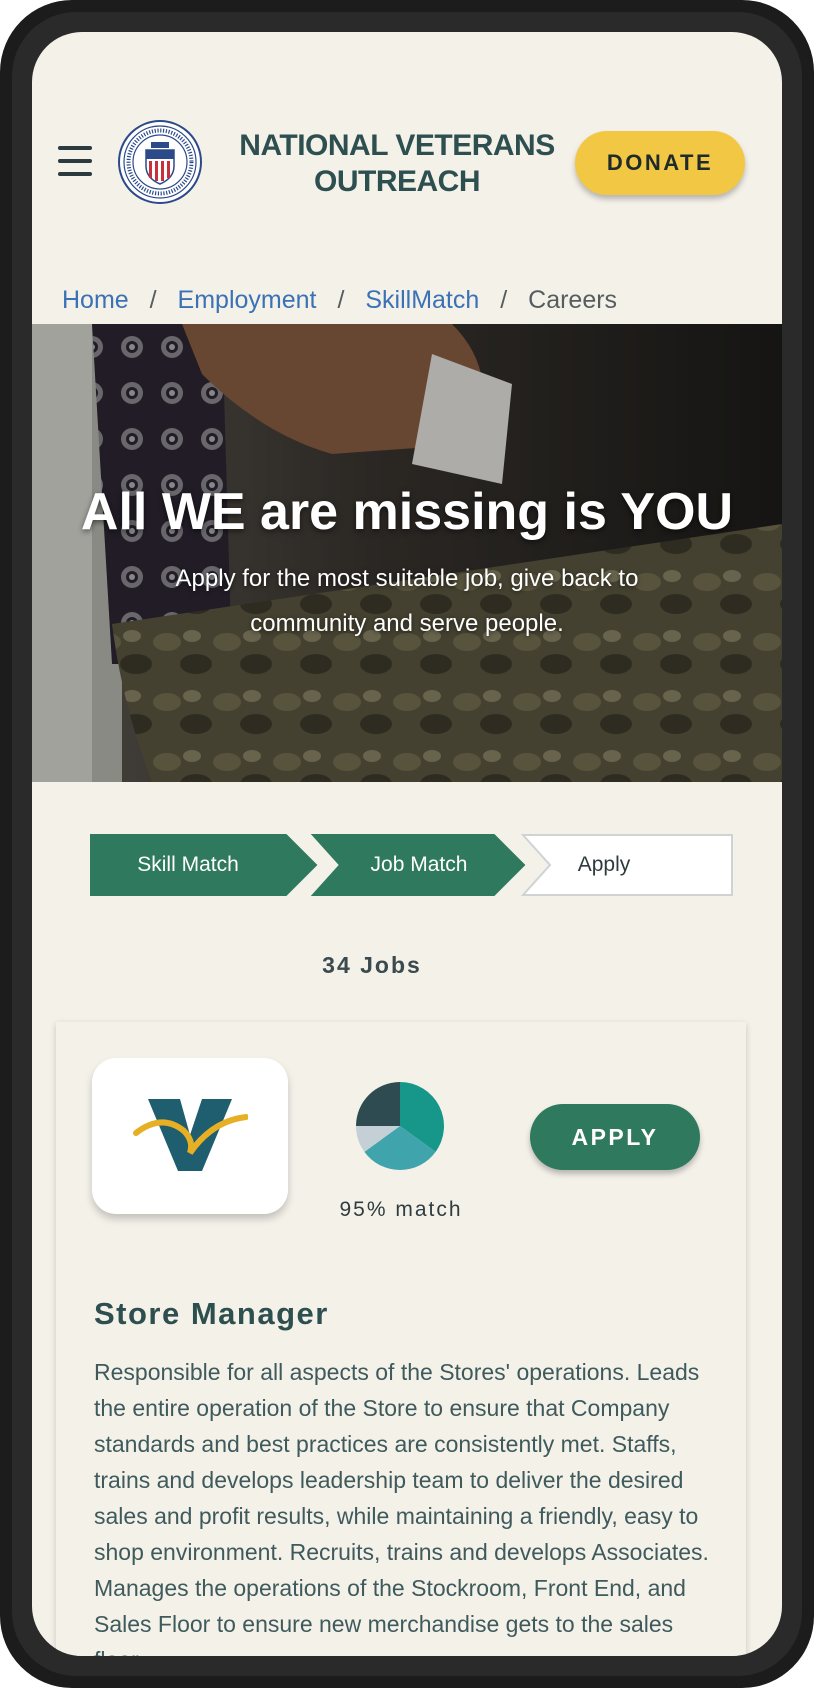 The image size is (814, 1688). I want to click on step-skill-match-label: Skill Match, so click(188, 864).